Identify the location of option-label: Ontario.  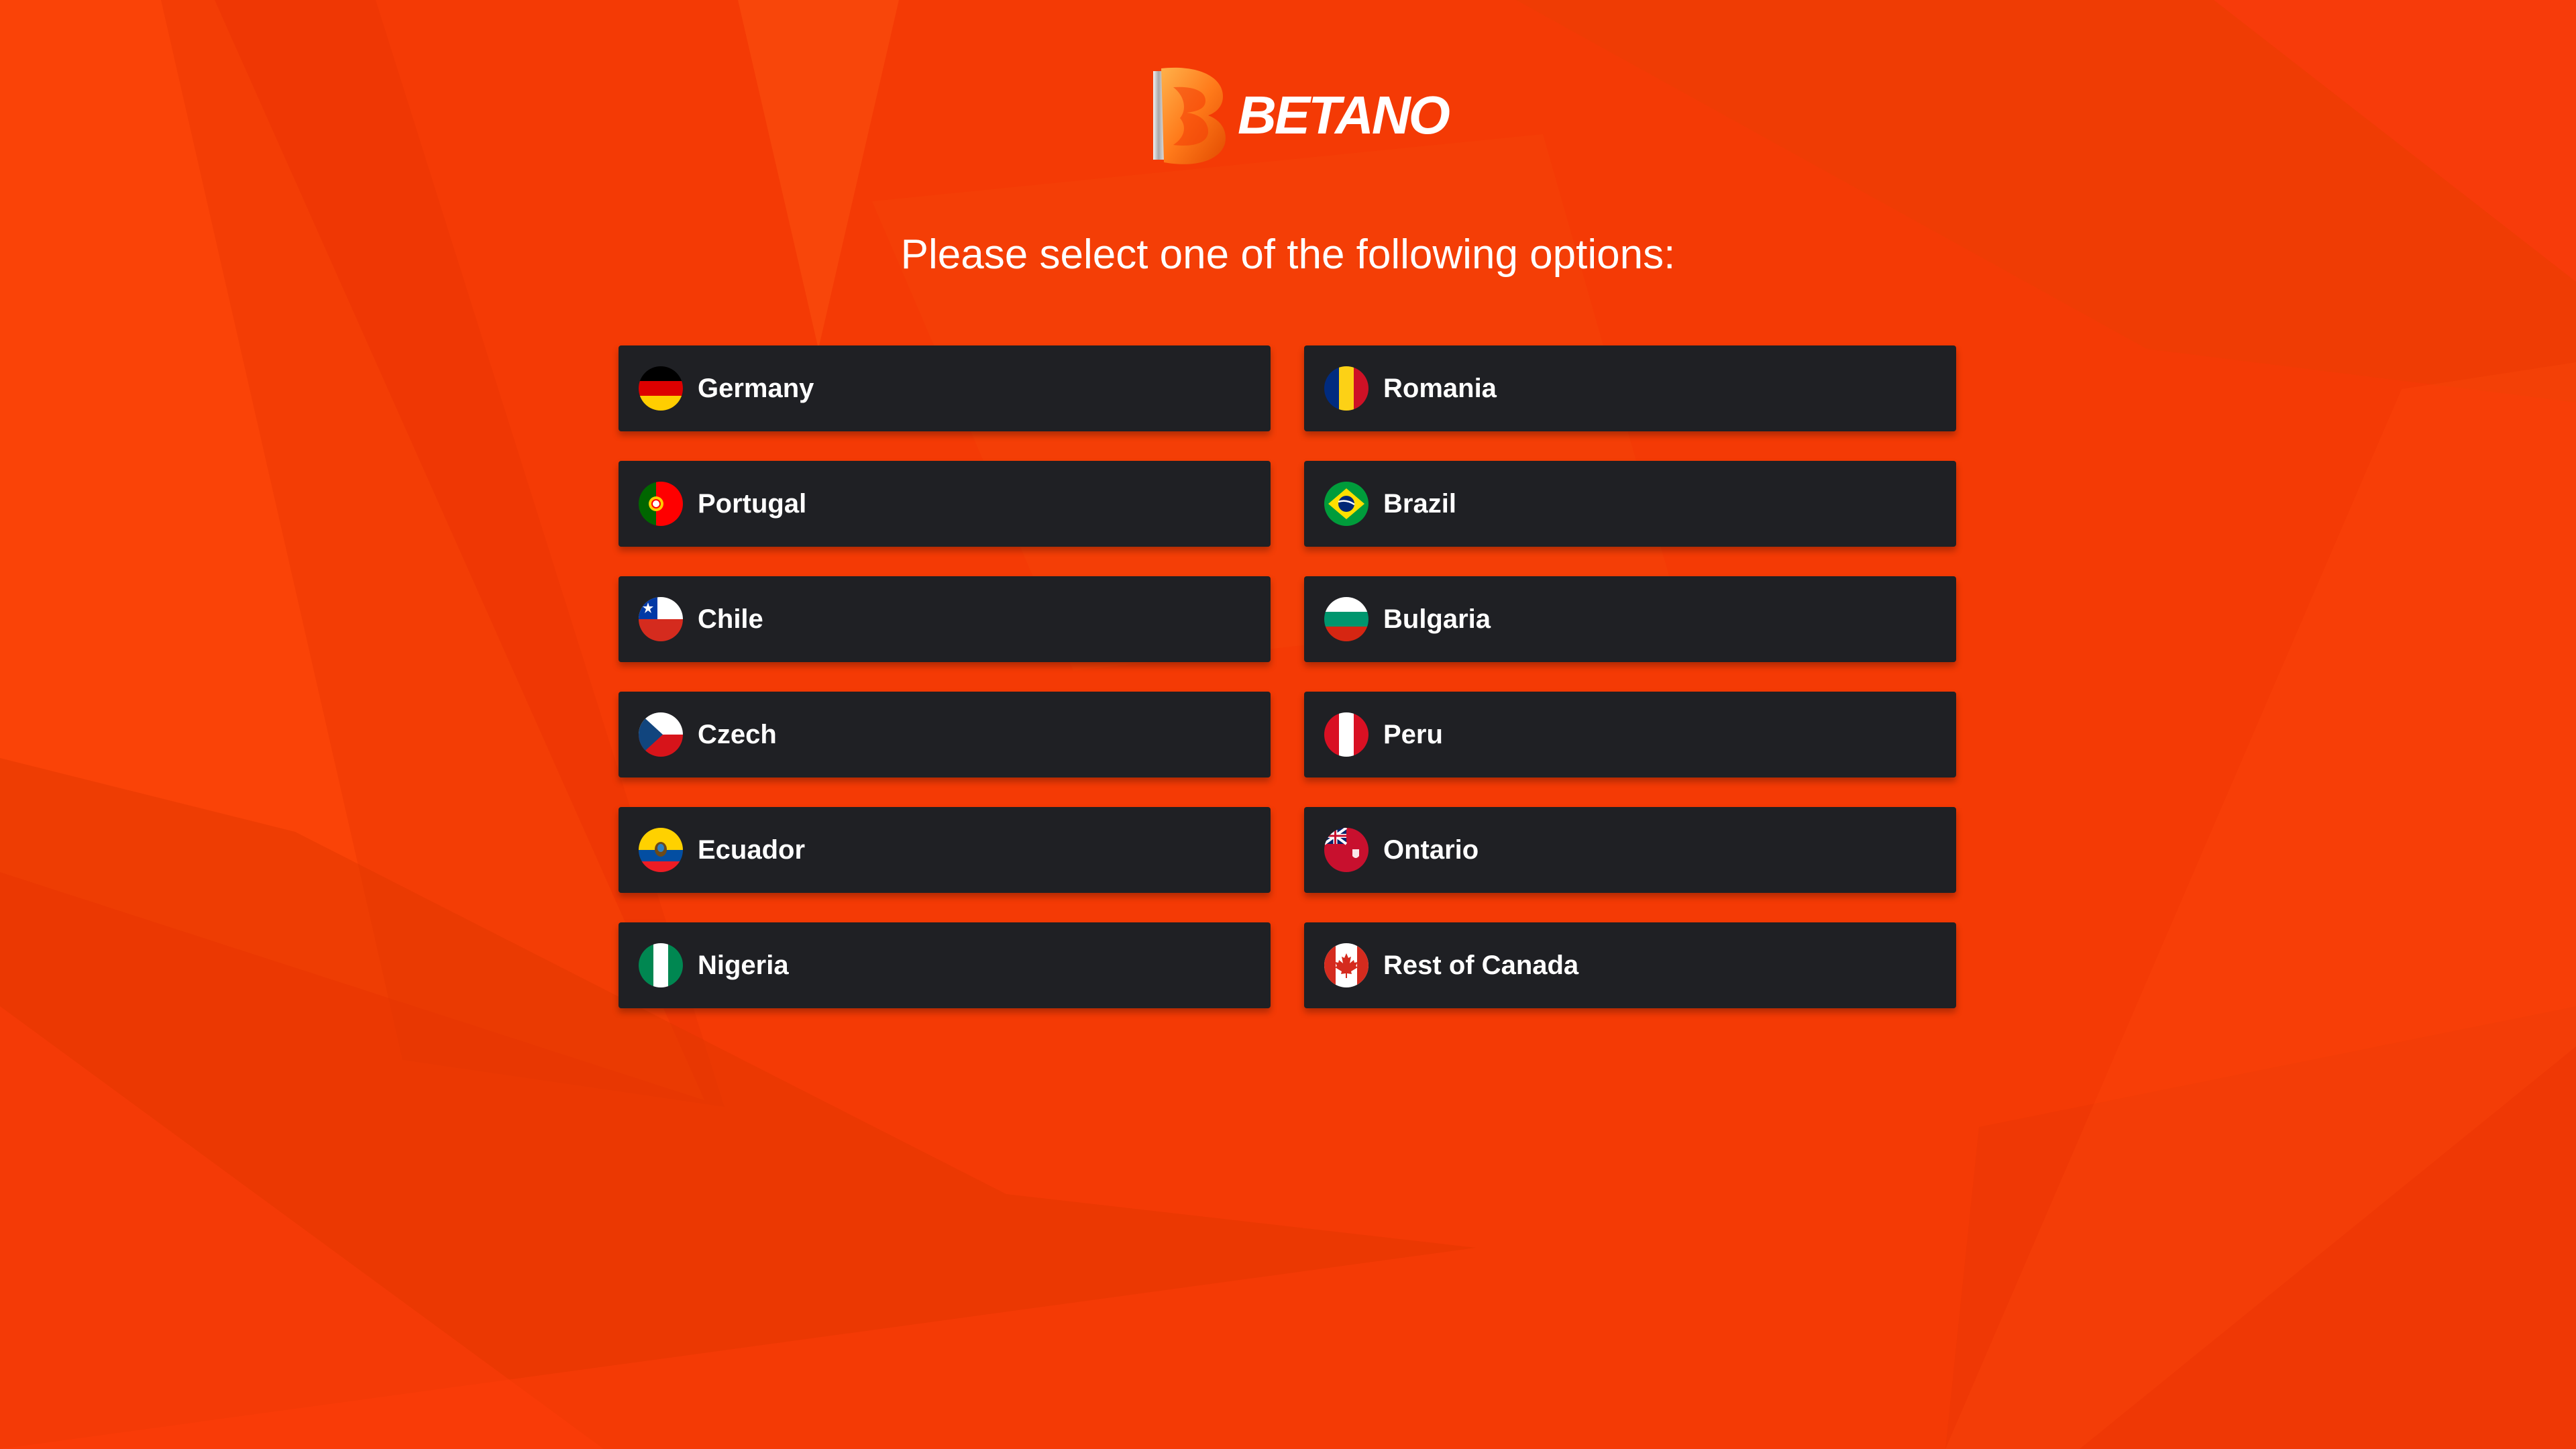
(1431, 850).